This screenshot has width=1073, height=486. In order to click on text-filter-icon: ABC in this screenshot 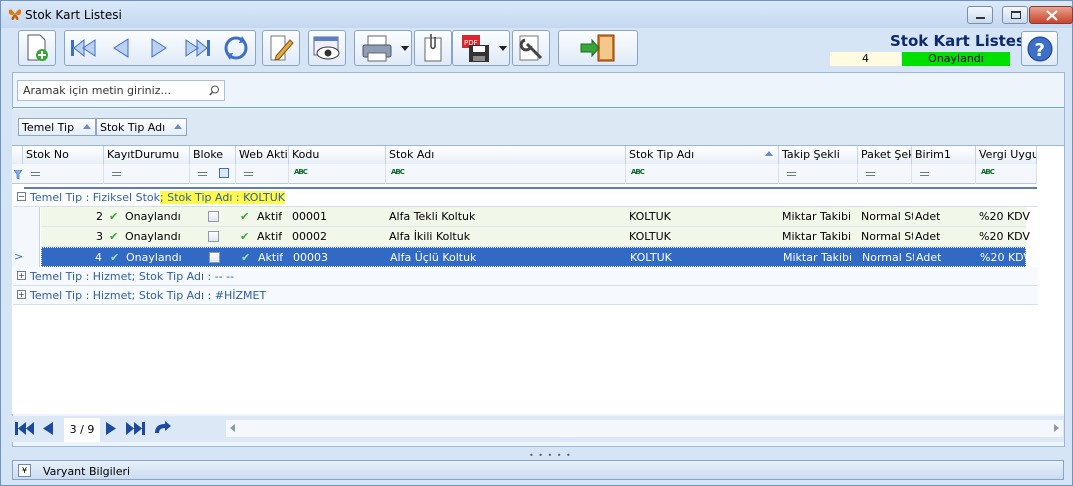, I will do `click(638, 172)`.